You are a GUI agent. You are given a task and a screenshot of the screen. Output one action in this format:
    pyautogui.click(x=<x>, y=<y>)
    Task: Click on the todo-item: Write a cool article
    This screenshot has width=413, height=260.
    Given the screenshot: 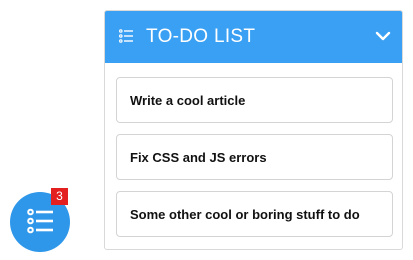 What is the action you would take?
    pyautogui.click(x=254, y=100)
    